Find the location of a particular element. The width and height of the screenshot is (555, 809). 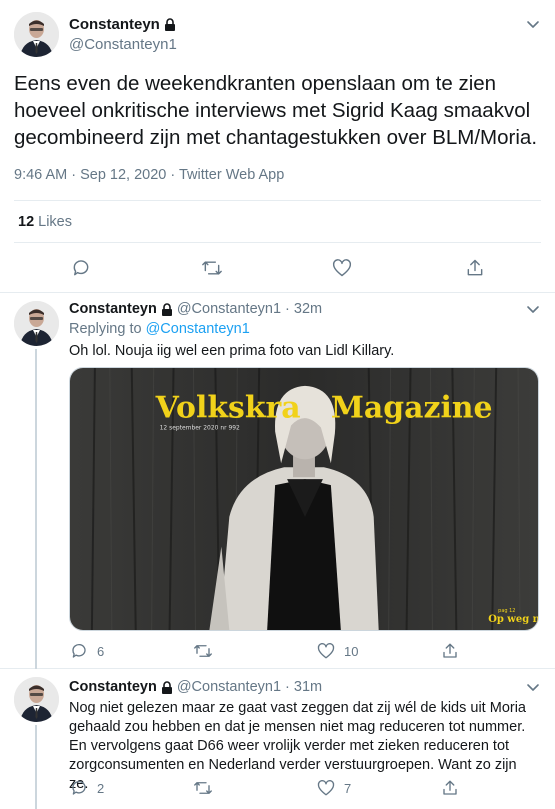

masthead-right: Magazine is located at coordinates (412, 408).